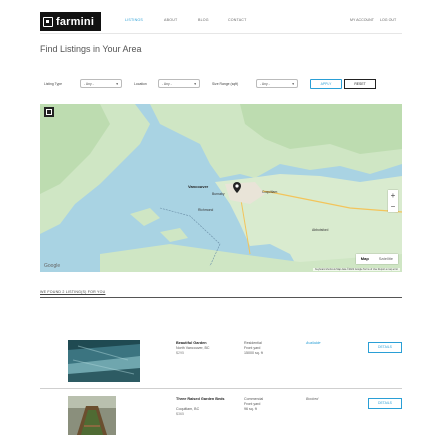  What do you see at coordinates (53, 84) in the screenshot?
I see `listing-type-label: Listing Type` at bounding box center [53, 84].